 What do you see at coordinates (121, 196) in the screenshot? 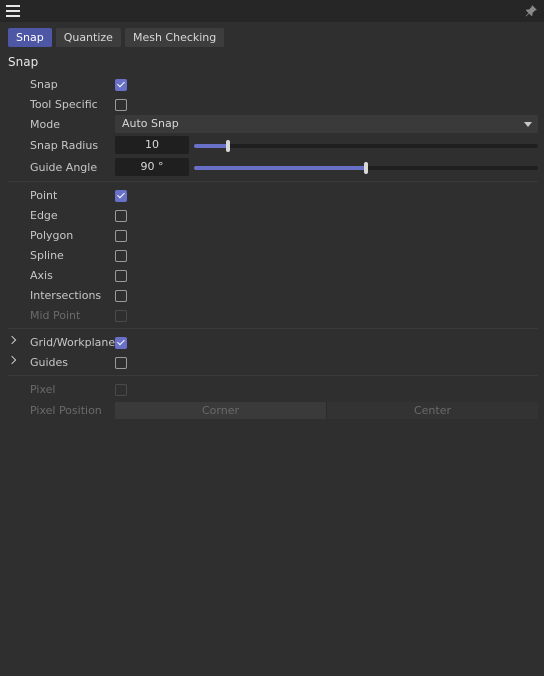
I see `point-checkbox` at bounding box center [121, 196].